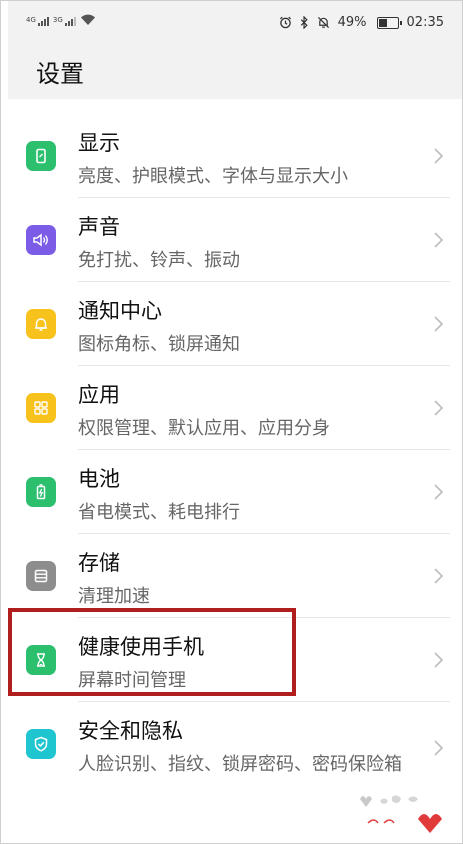  Describe the element at coordinates (99, 143) in the screenshot. I see `item-title: 显示` at that location.